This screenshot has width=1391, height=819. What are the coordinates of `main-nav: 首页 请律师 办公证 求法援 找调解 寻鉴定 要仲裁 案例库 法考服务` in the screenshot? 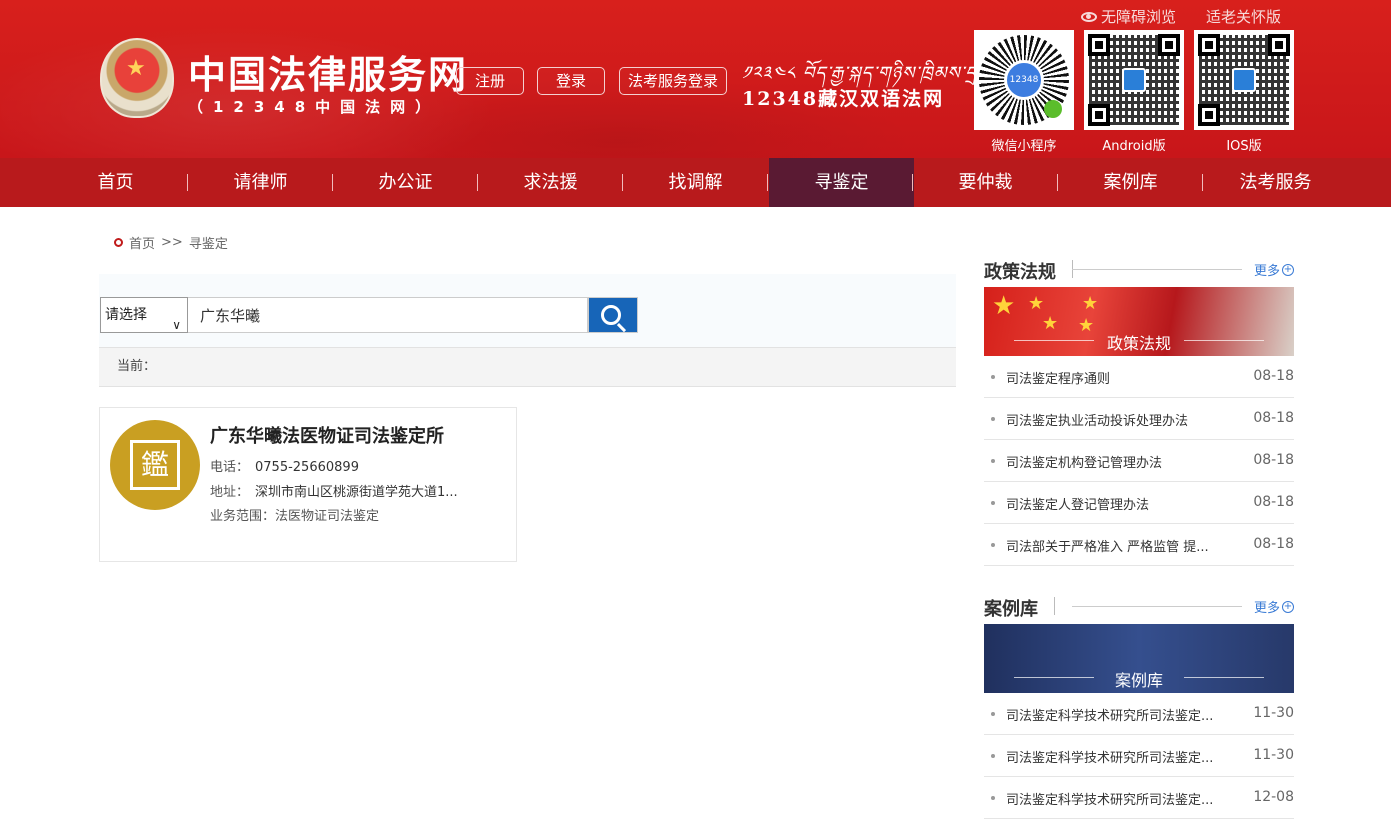 It's located at (695, 182).